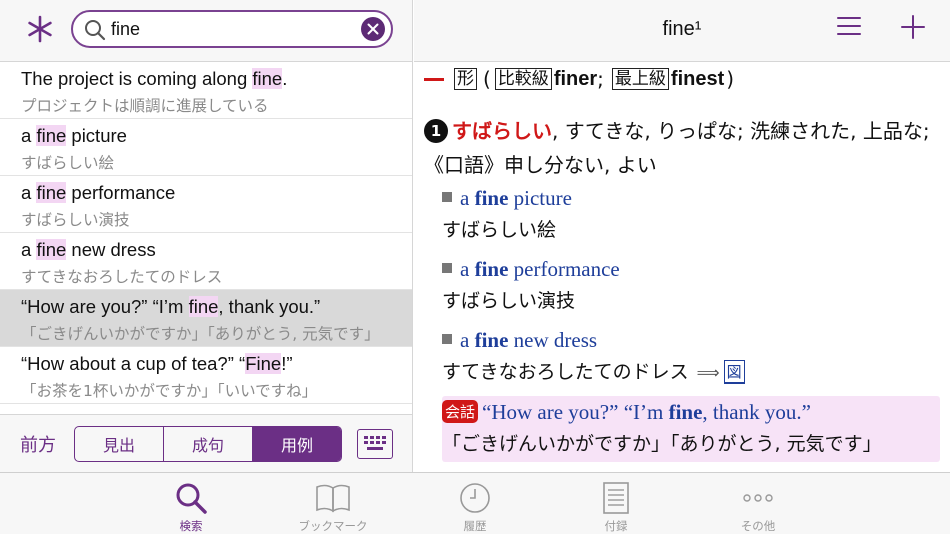 Image resolution: width=950 pixels, height=534 pixels. What do you see at coordinates (460, 411) in the screenshot?
I see `conversation-tag: 会話` at bounding box center [460, 411].